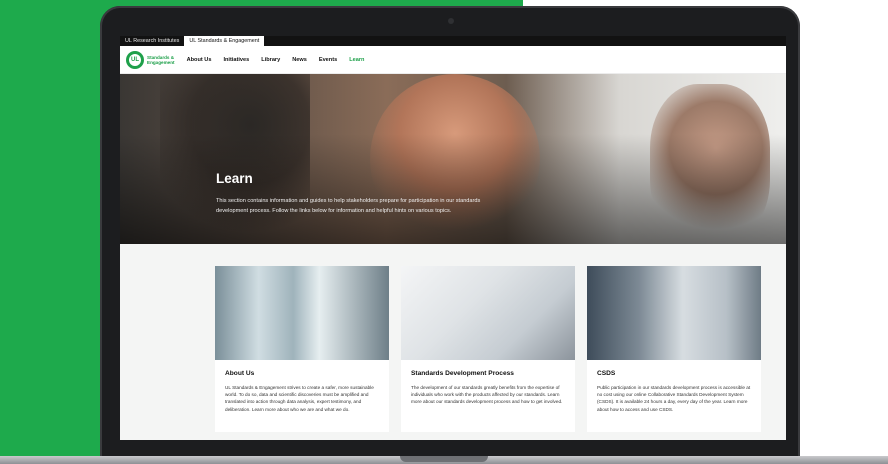  What do you see at coordinates (444, 459) in the screenshot?
I see `laptop-notch` at bounding box center [444, 459].